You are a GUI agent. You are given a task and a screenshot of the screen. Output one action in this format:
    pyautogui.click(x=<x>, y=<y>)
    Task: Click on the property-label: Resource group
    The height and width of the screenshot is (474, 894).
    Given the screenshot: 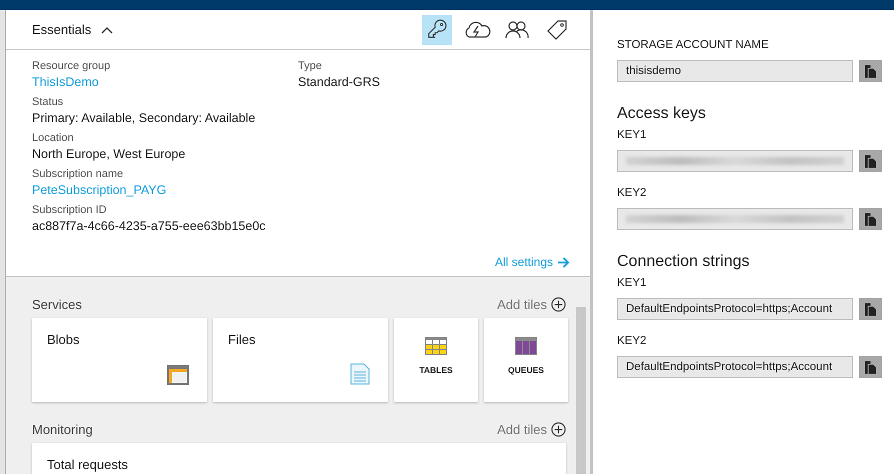 What is the action you would take?
    pyautogui.click(x=72, y=66)
    